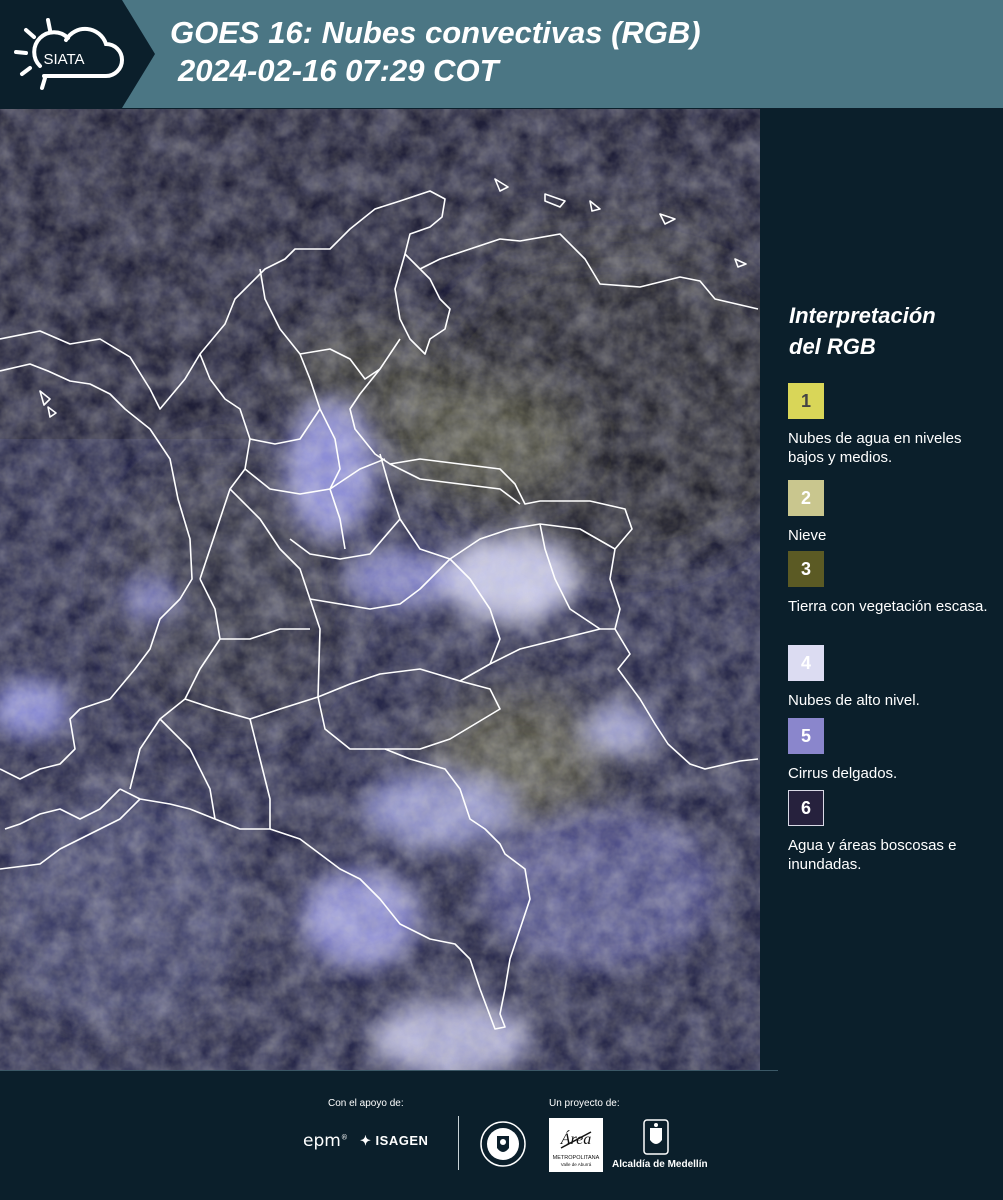 This screenshot has height=1200, width=1003. Describe the element at coordinates (806, 808) in the screenshot. I see `legend-swatch-6: 6` at that location.